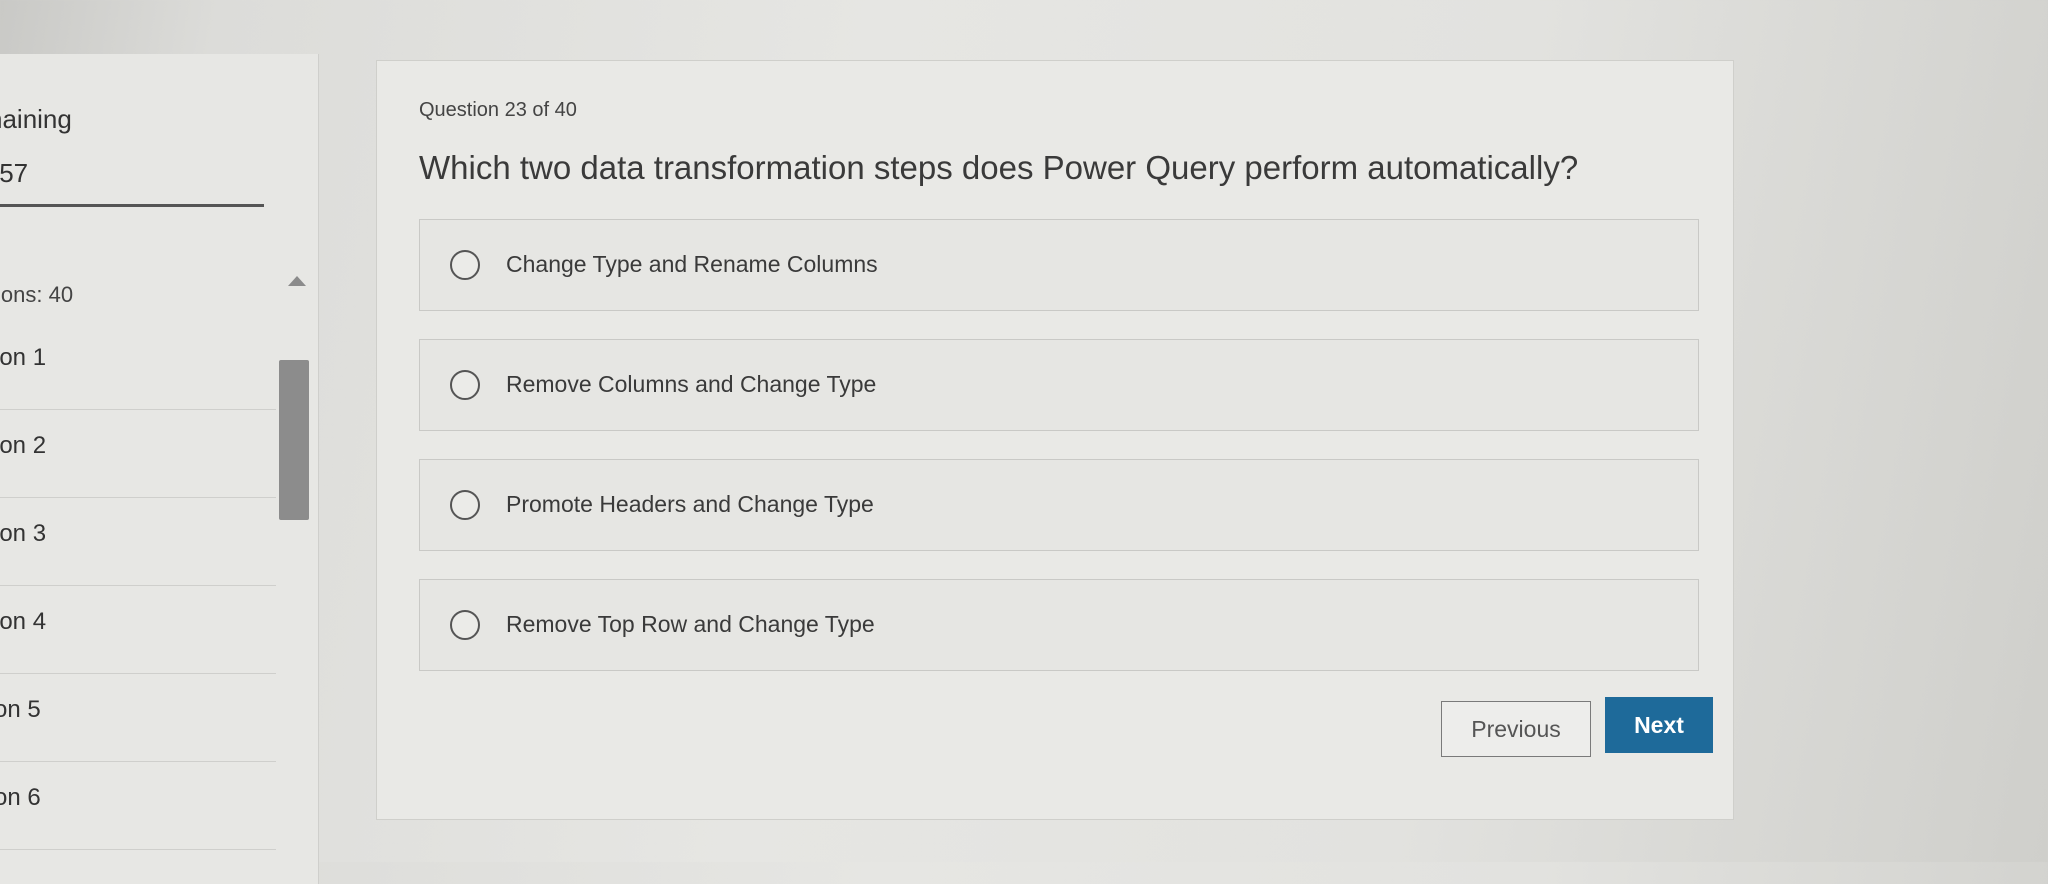 The width and height of the screenshot is (2048, 884). I want to click on sidebar-item-label: ion 4, so click(23, 621).